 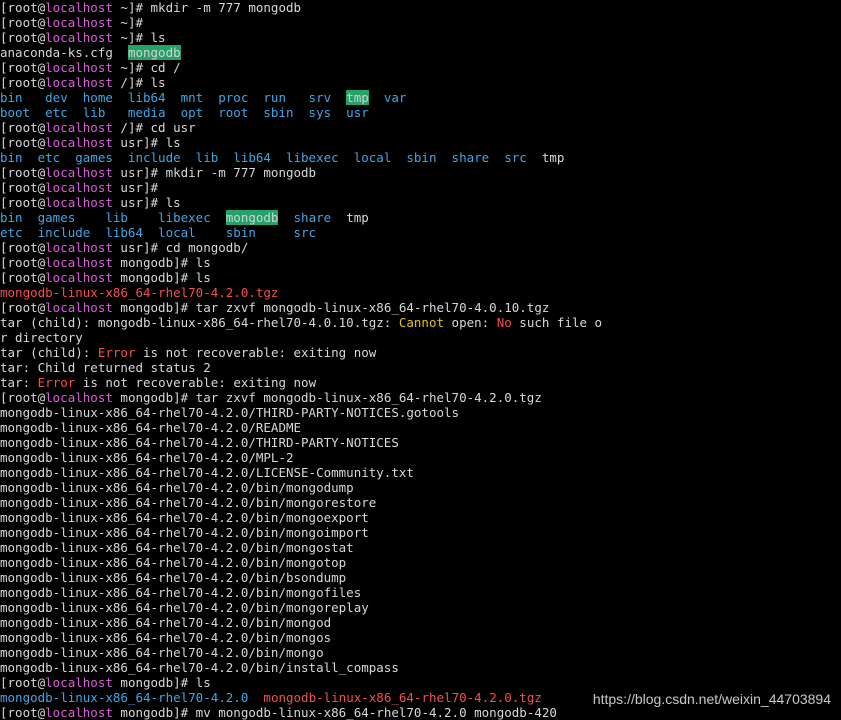 What do you see at coordinates (105, 367) in the screenshot?
I see `terminal-text: tar: Child returned status 2` at bounding box center [105, 367].